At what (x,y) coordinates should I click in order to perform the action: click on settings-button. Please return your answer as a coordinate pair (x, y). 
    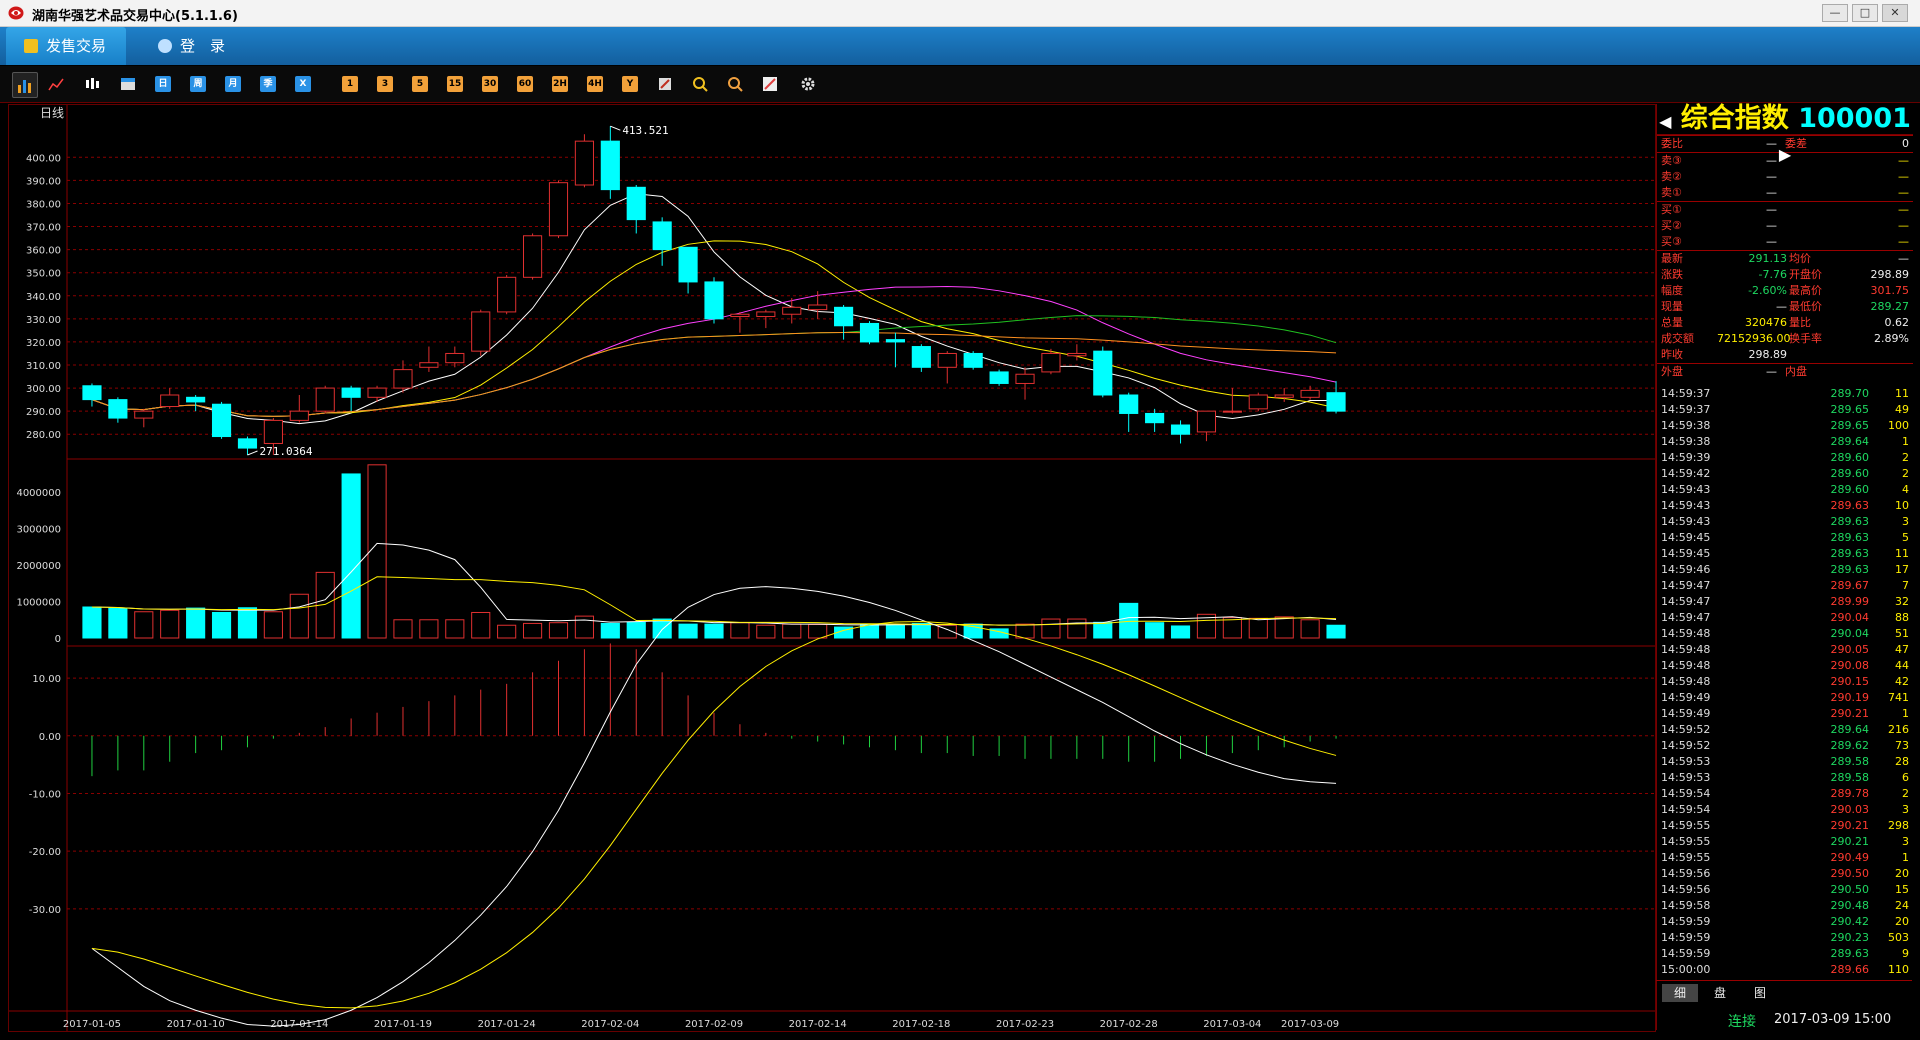
    Looking at the image, I should click on (808, 84).